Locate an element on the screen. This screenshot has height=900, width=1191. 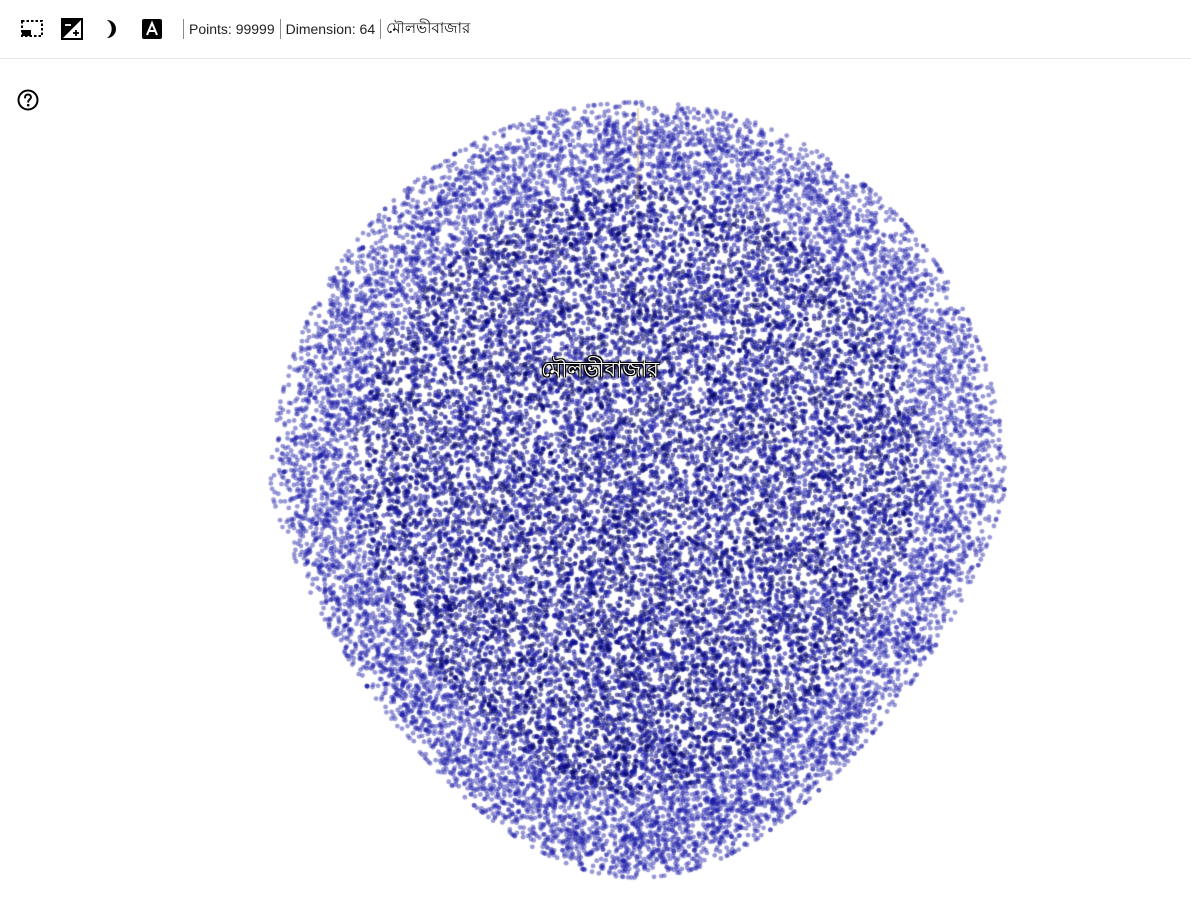
points-count: Points: 99999 is located at coordinates (232, 29).